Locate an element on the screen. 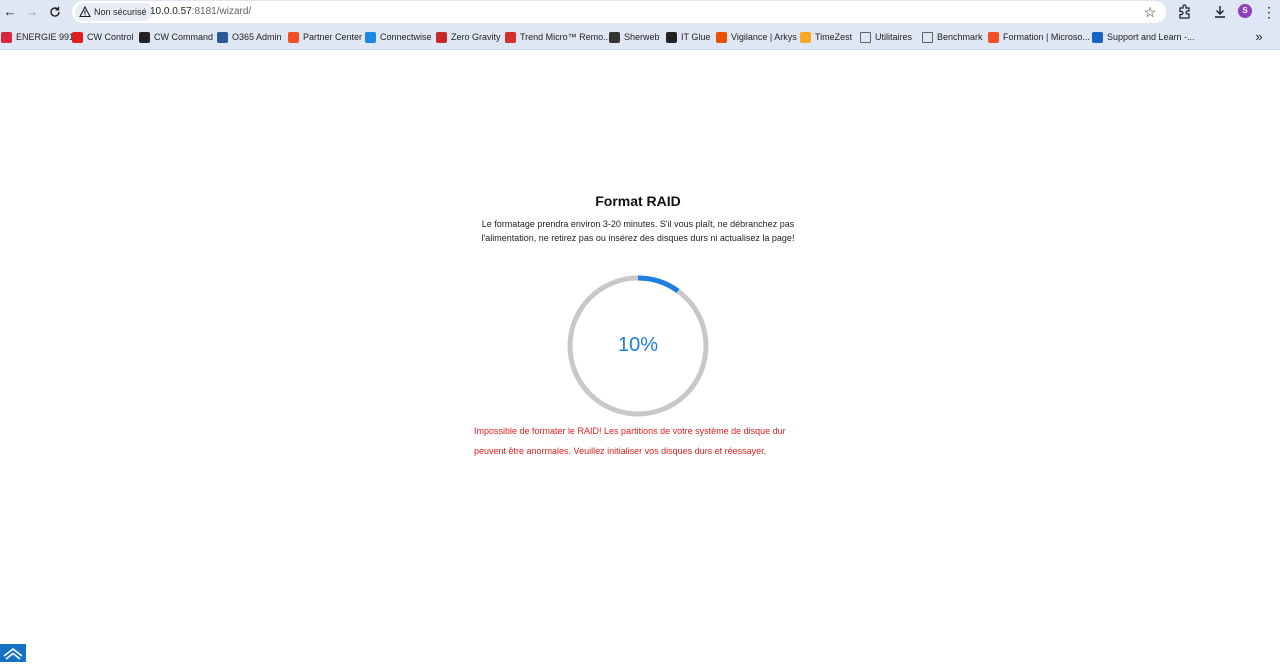  bookmark-folder-benchmark: Benchmark is located at coordinates (952, 37).